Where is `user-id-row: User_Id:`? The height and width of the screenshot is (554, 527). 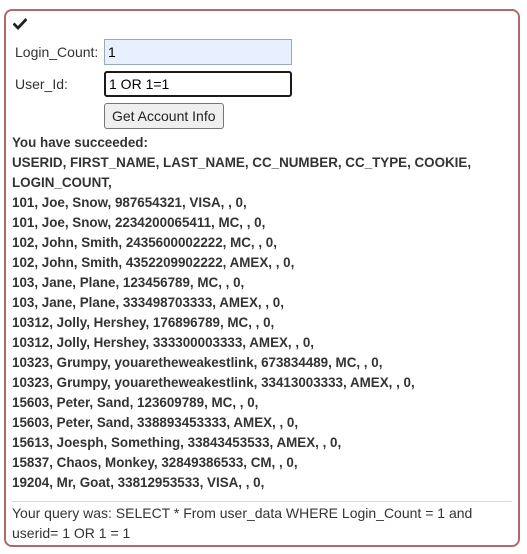 user-id-row: User_Id: is located at coordinates (153, 84).